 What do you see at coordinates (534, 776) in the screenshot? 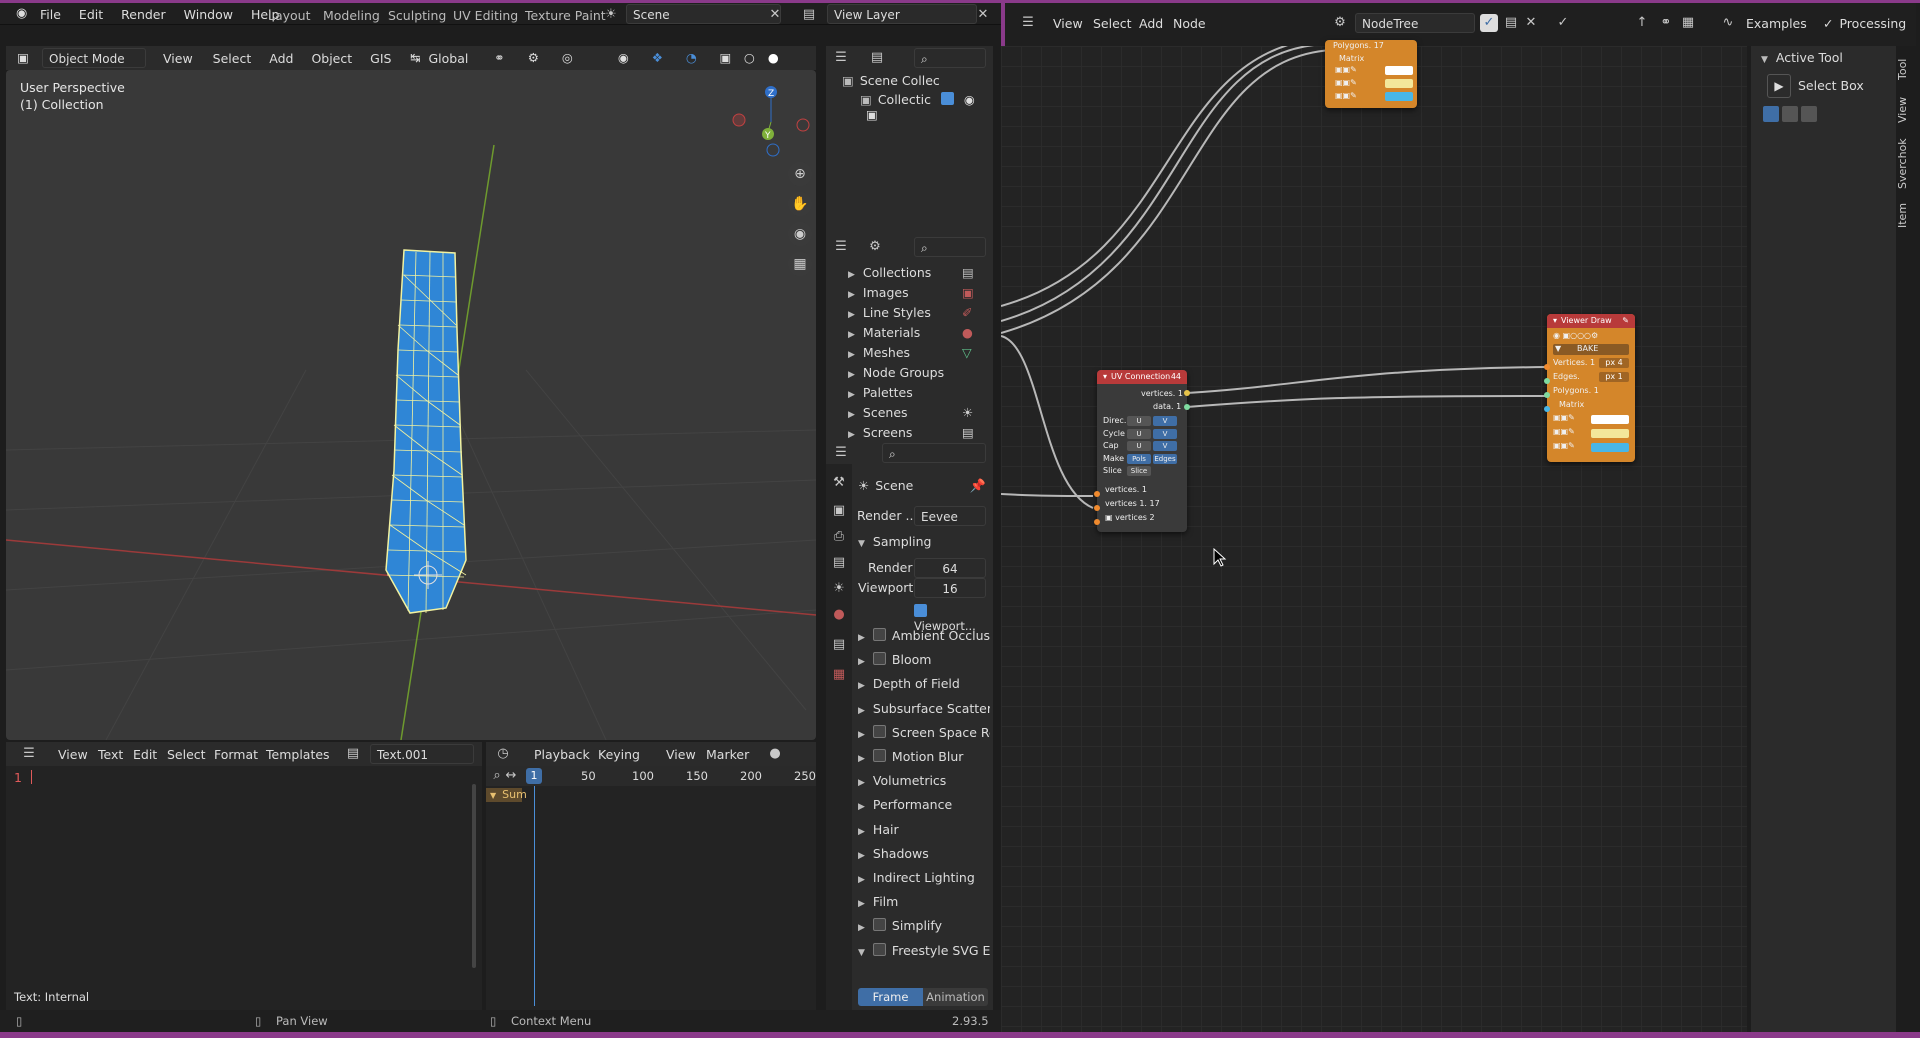
I see `current-frame-marker: 1` at bounding box center [534, 776].